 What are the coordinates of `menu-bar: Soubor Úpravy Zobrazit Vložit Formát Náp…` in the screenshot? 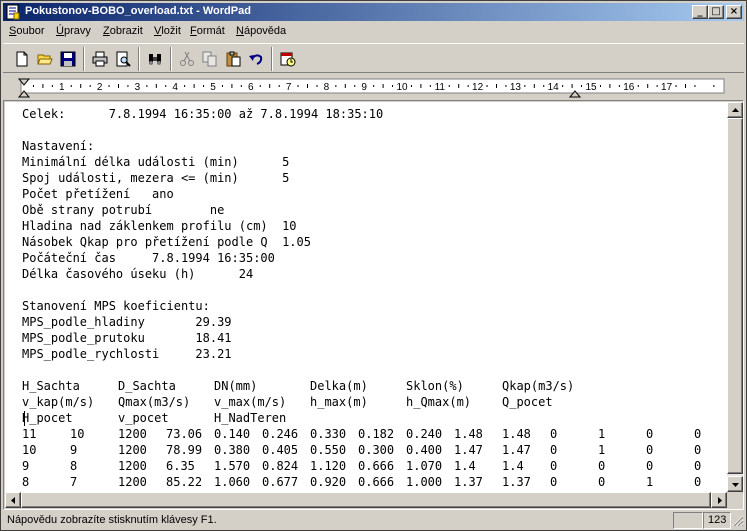 It's located at (373, 32).